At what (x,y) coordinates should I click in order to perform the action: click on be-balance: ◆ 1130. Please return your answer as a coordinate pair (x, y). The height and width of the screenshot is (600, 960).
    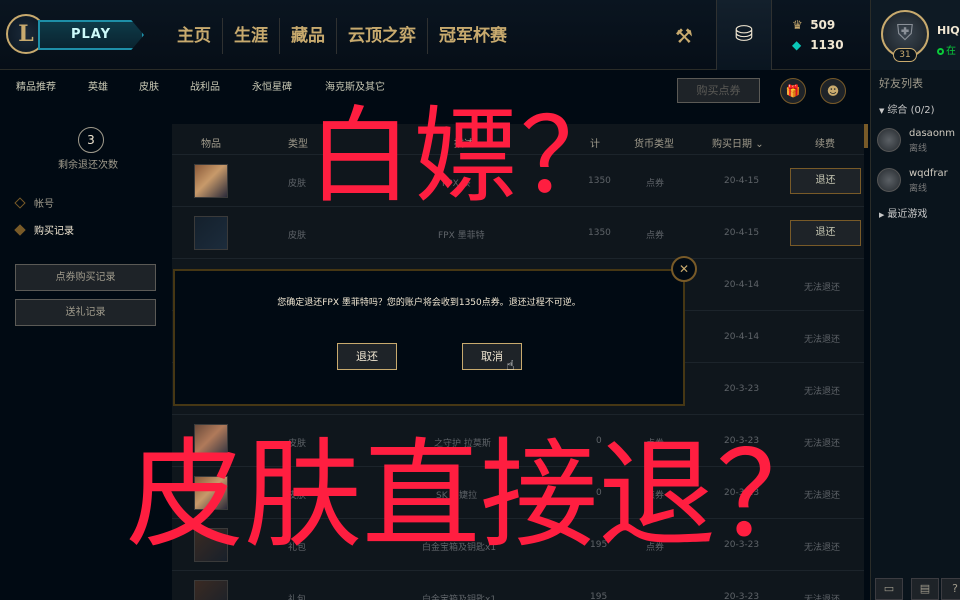
    Looking at the image, I should click on (818, 45).